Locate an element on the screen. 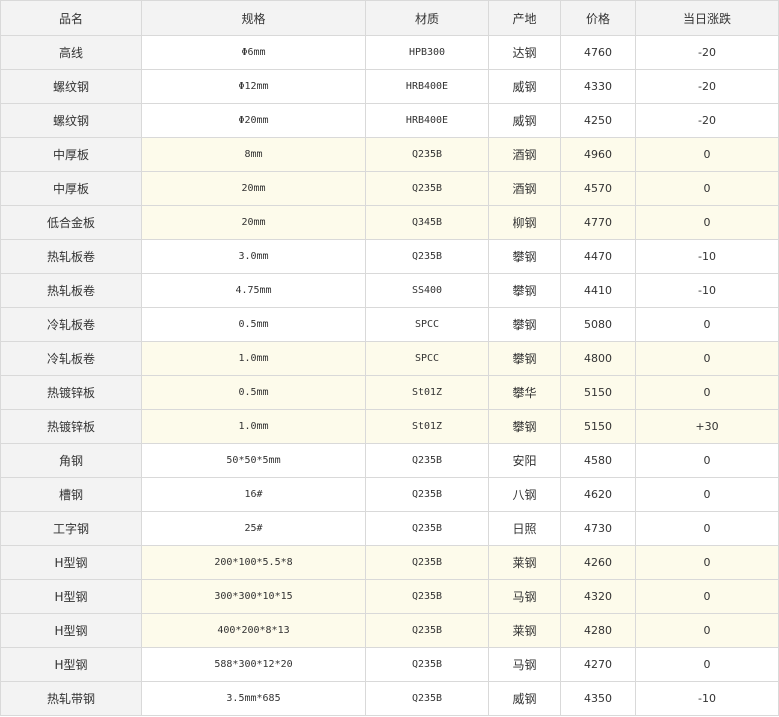  cell-price: 4330 is located at coordinates (598, 86).